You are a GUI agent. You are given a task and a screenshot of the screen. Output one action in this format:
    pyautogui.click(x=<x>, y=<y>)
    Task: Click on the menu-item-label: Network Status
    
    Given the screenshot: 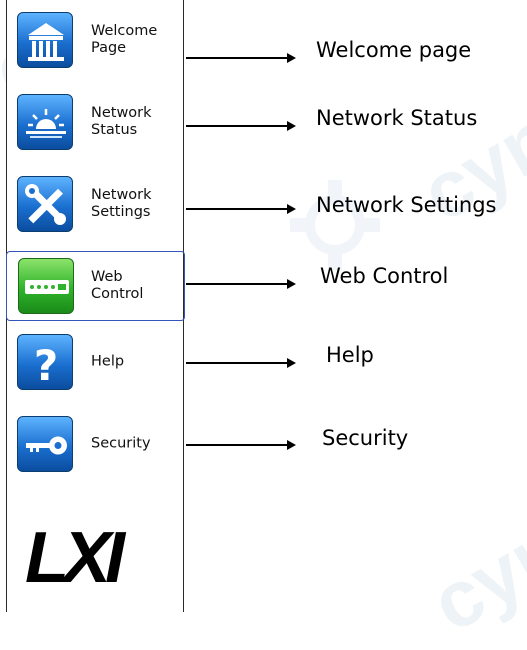 What is the action you would take?
    pyautogui.click(x=121, y=121)
    